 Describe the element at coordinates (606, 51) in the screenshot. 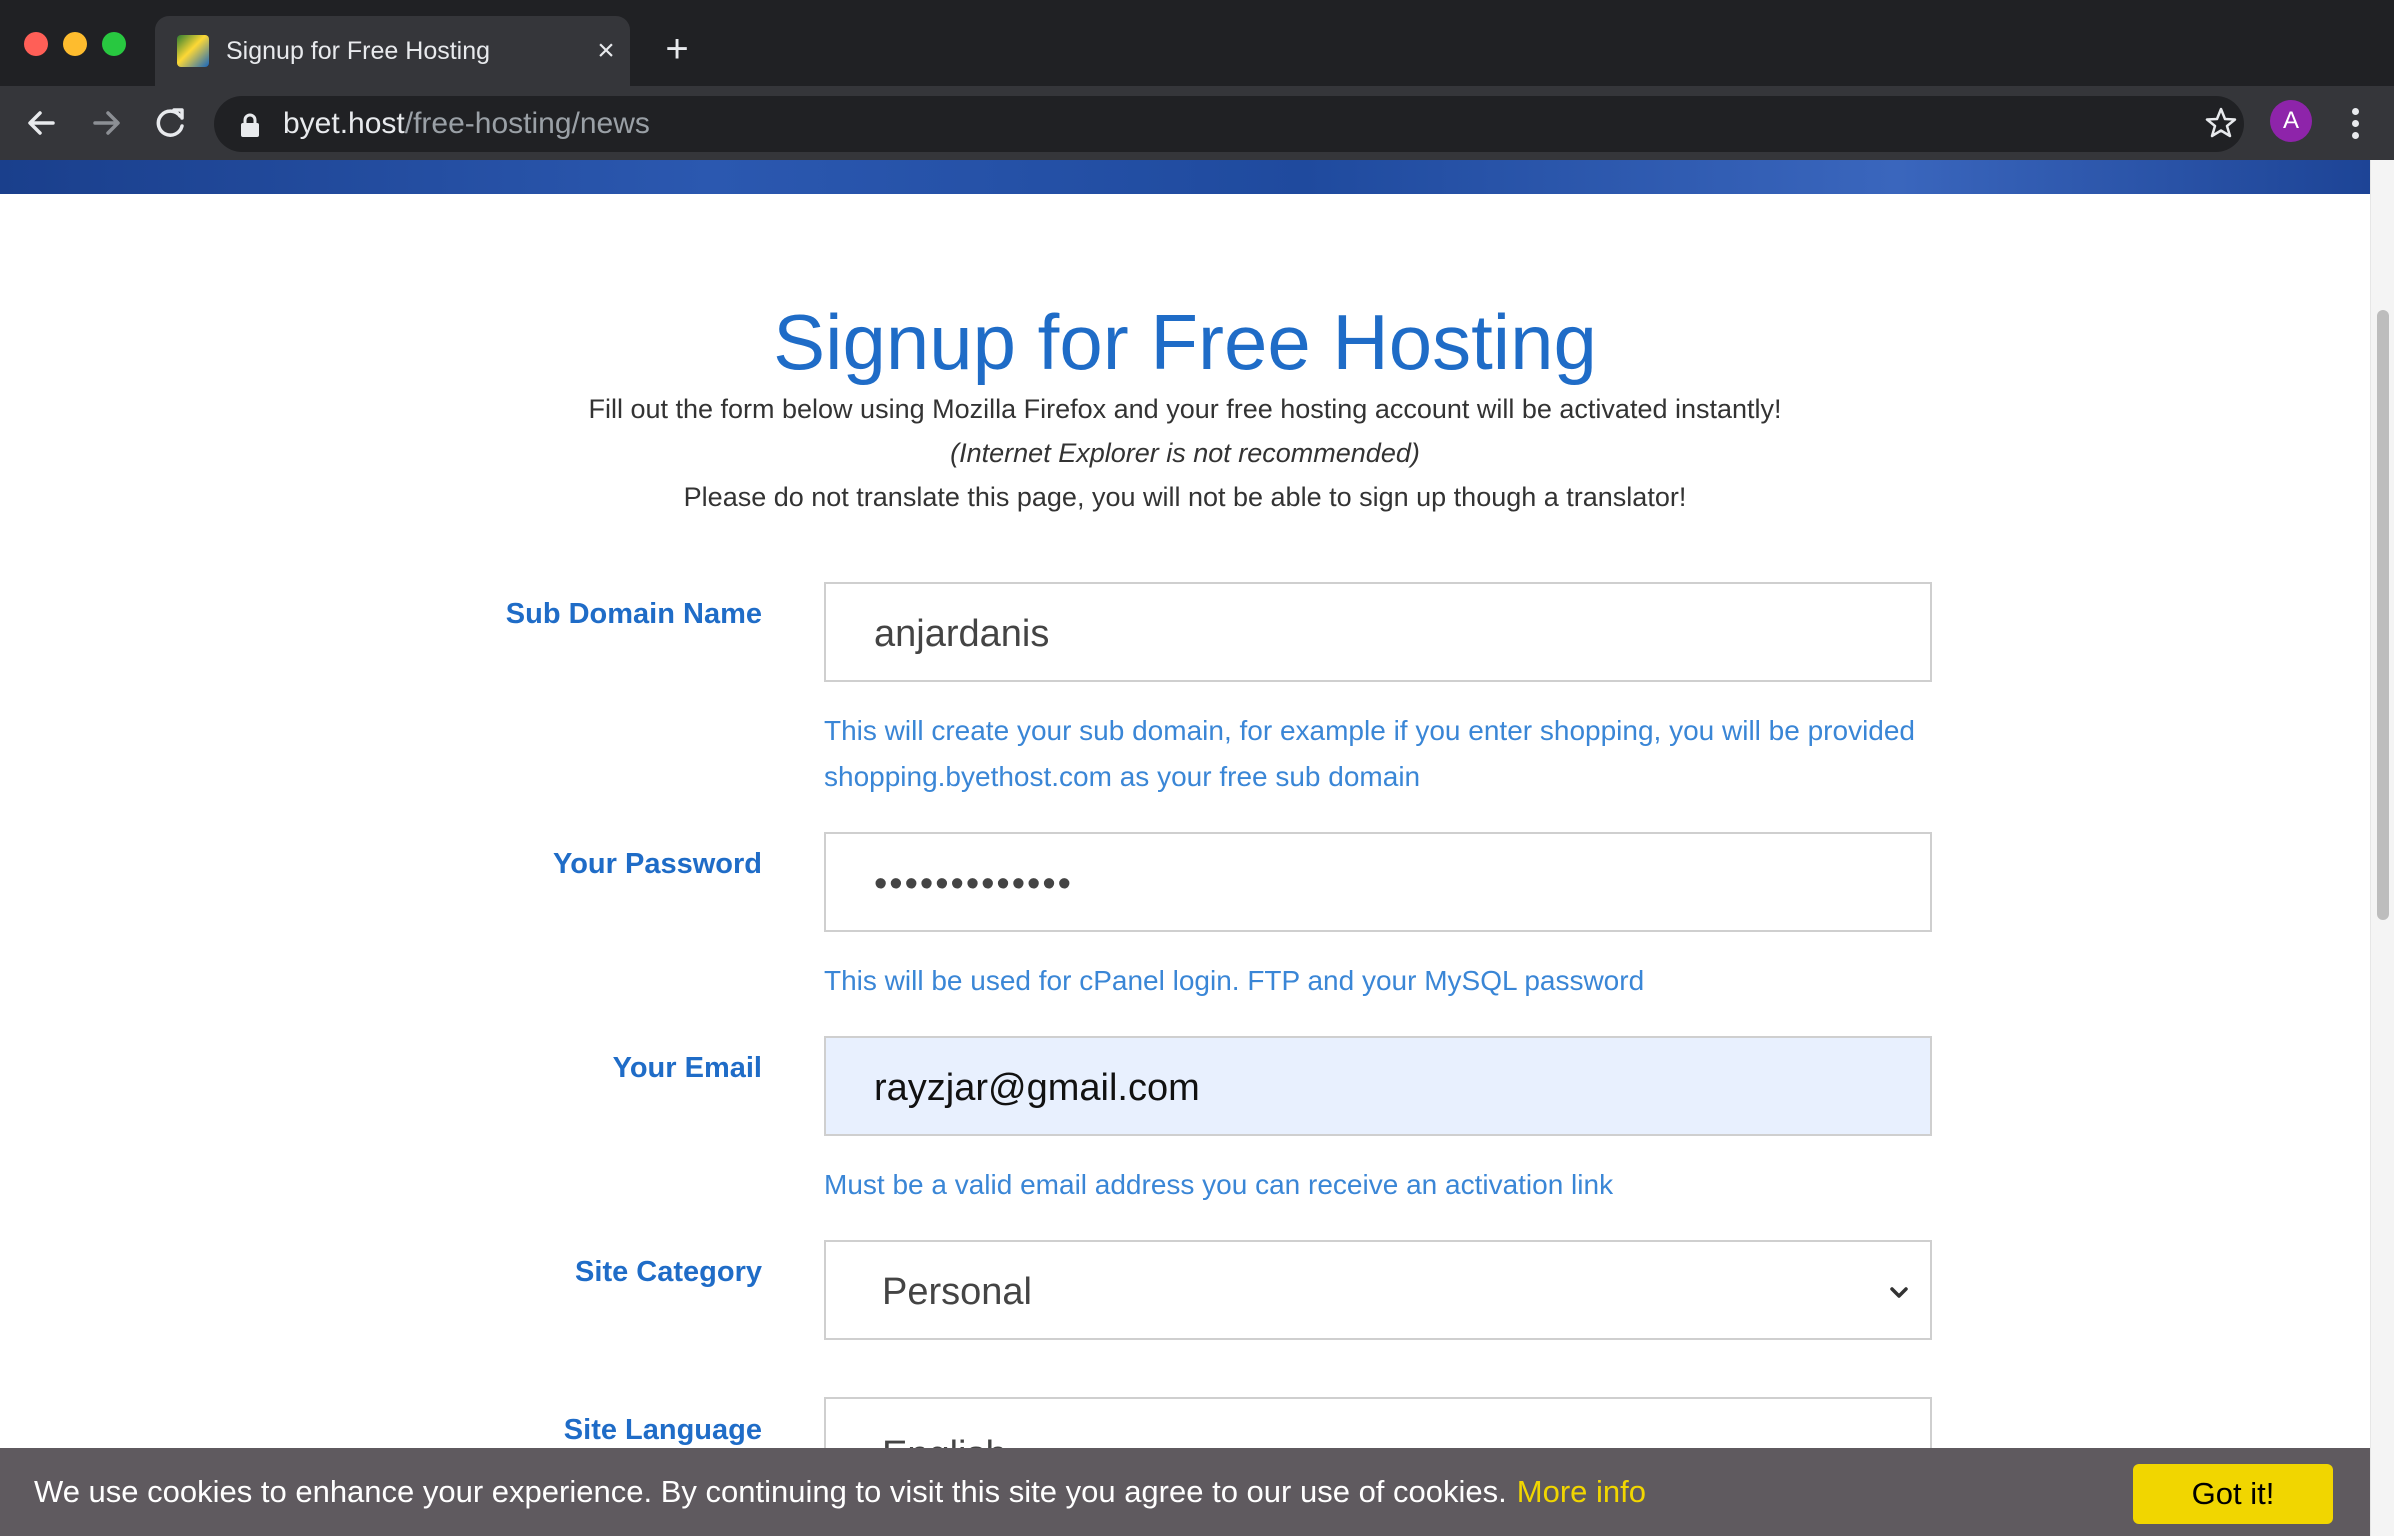

I see `tab-close-icon: ×` at that location.